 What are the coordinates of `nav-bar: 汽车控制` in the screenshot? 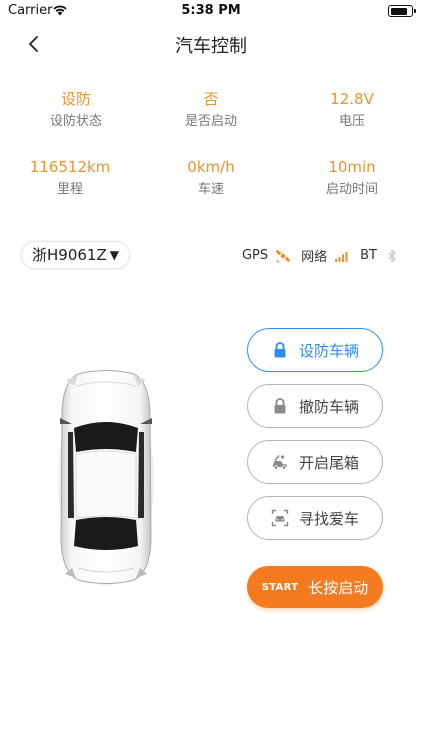 It's located at (211, 44).